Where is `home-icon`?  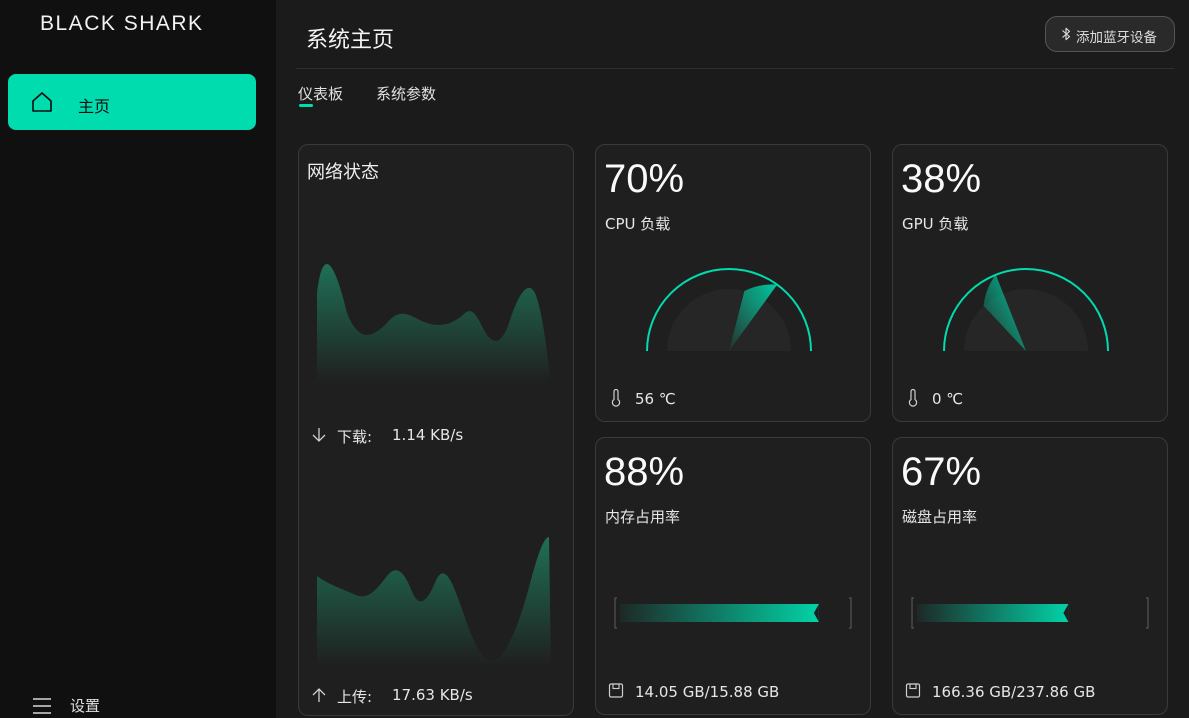 home-icon is located at coordinates (42, 102).